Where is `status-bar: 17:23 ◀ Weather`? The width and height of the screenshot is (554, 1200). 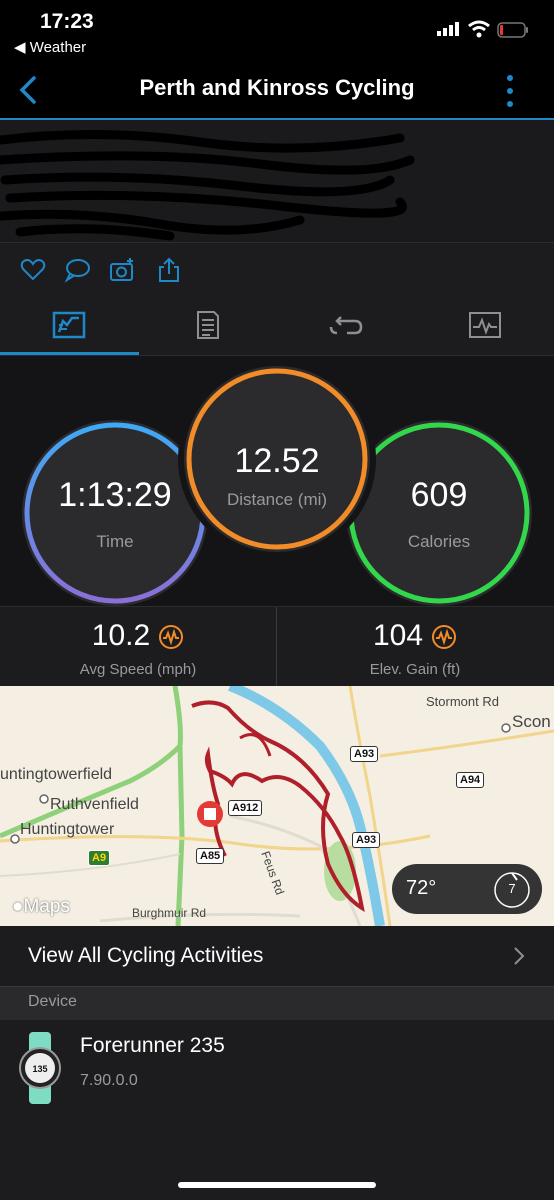 status-bar: 17:23 ◀ Weather is located at coordinates (277, 31).